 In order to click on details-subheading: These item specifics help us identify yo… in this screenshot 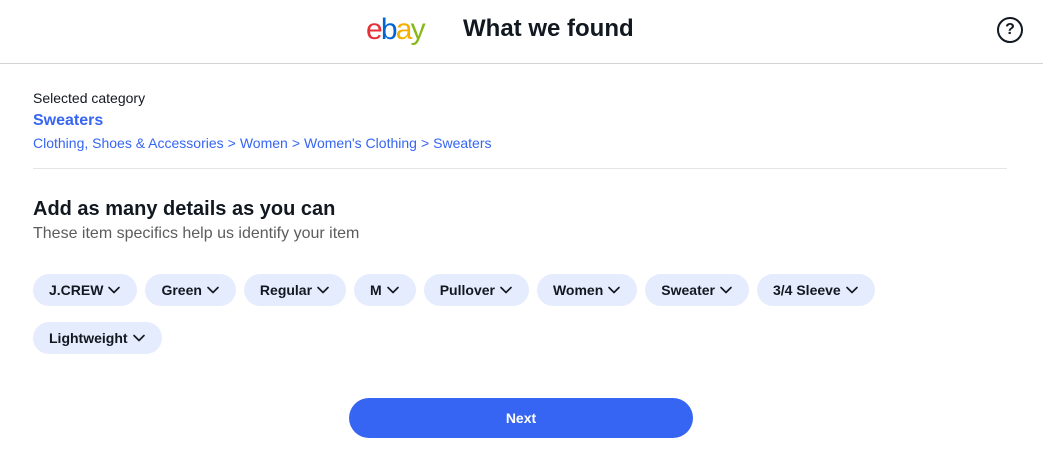, I will do `click(196, 233)`.